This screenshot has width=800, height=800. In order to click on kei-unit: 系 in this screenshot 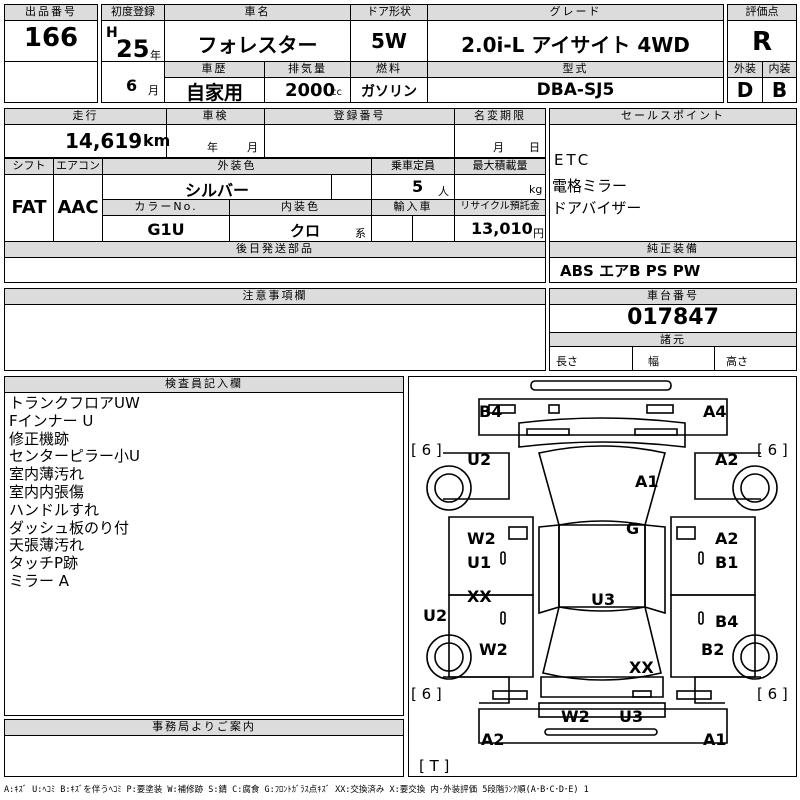, I will do `click(360, 233)`.